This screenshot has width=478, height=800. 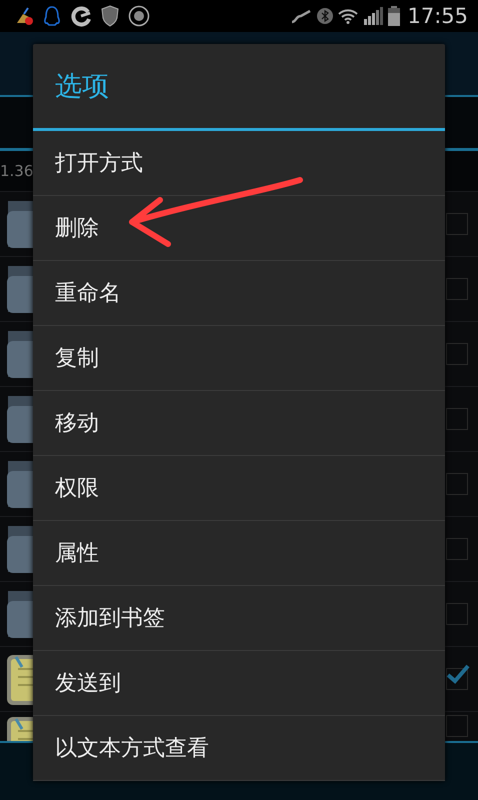 What do you see at coordinates (394, 16) in the screenshot?
I see `battery-icon` at bounding box center [394, 16].